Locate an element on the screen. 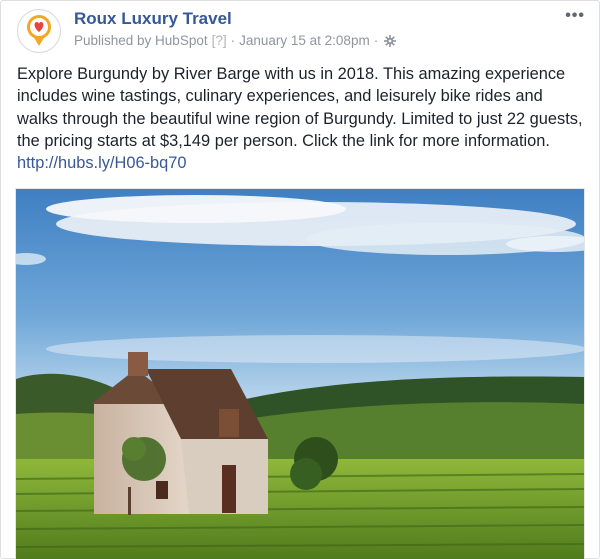 This screenshot has width=600, height=559. heart-pin-logo-icon is located at coordinates (39, 30).